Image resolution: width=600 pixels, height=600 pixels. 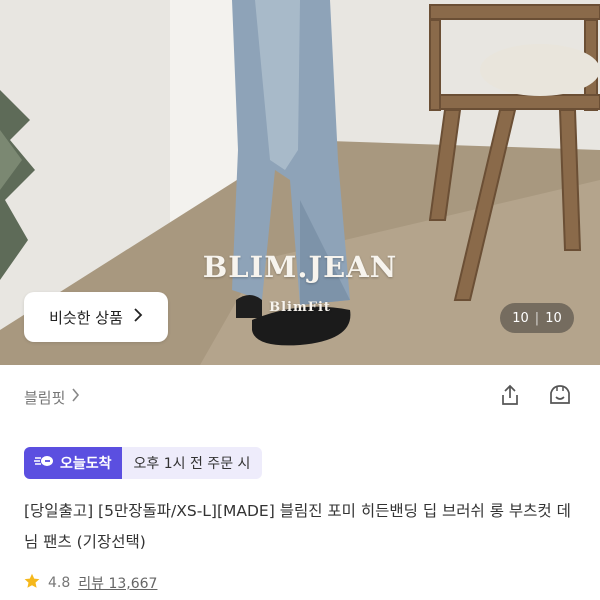 I want to click on store-name: 블림핏, so click(x=45, y=397).